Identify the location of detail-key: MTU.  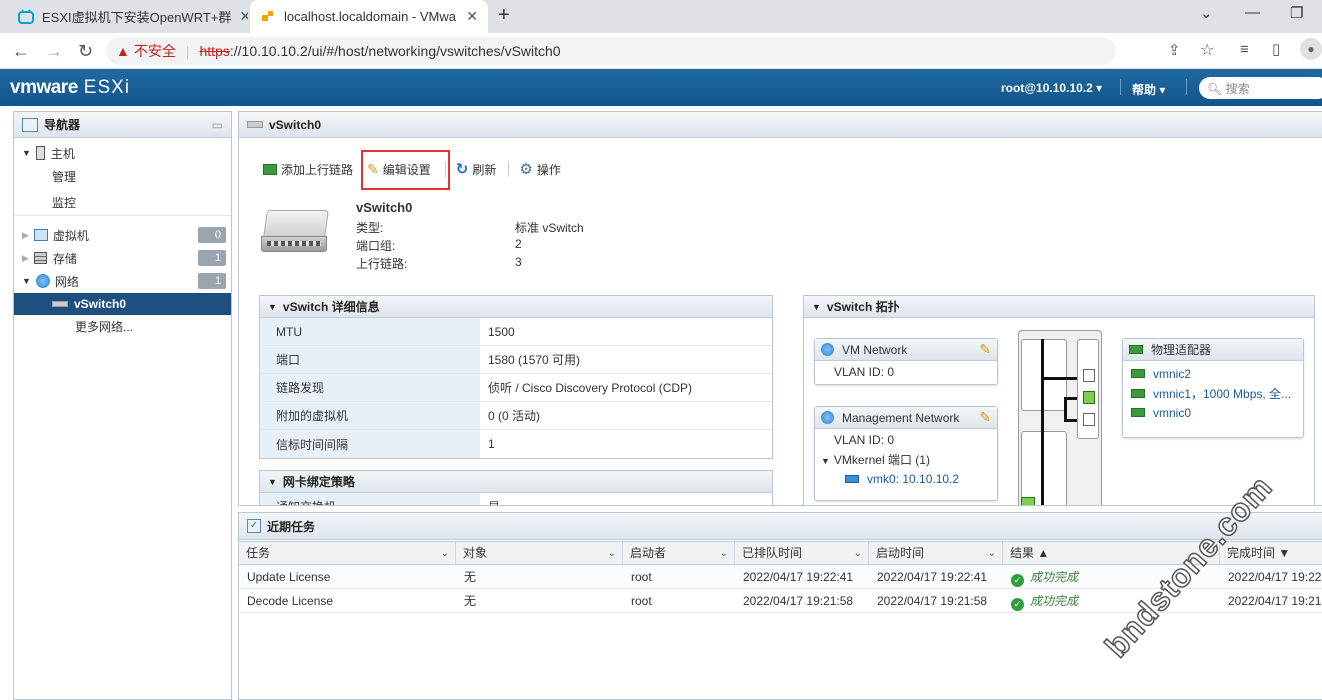
(370, 331).